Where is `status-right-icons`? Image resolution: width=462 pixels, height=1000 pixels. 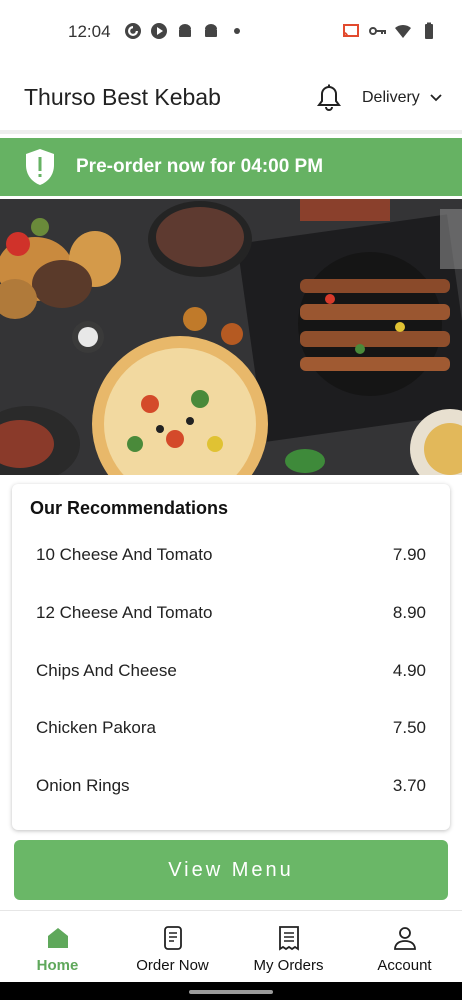 status-right-icons is located at coordinates (390, 31).